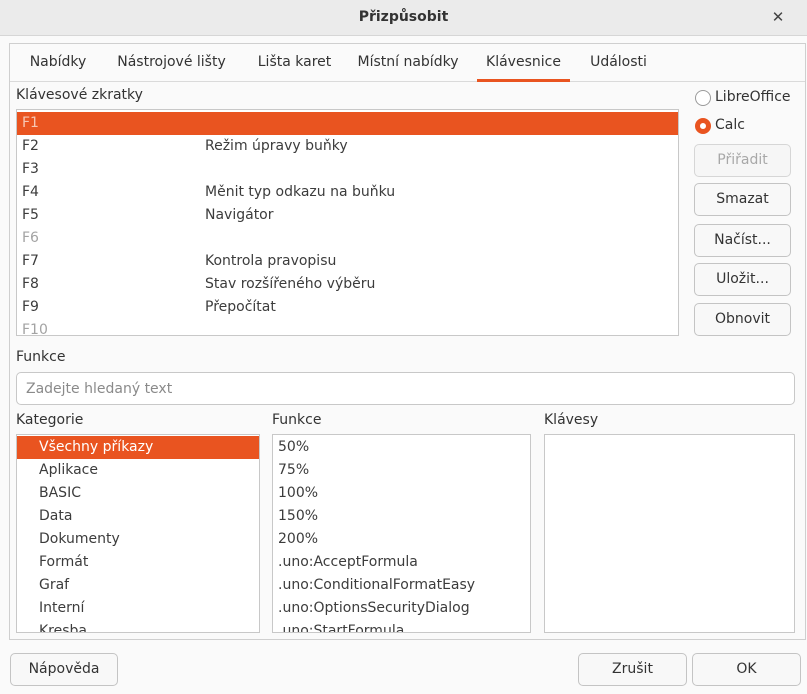  What do you see at coordinates (401, 539) in the screenshot?
I see `list-item: 200%` at bounding box center [401, 539].